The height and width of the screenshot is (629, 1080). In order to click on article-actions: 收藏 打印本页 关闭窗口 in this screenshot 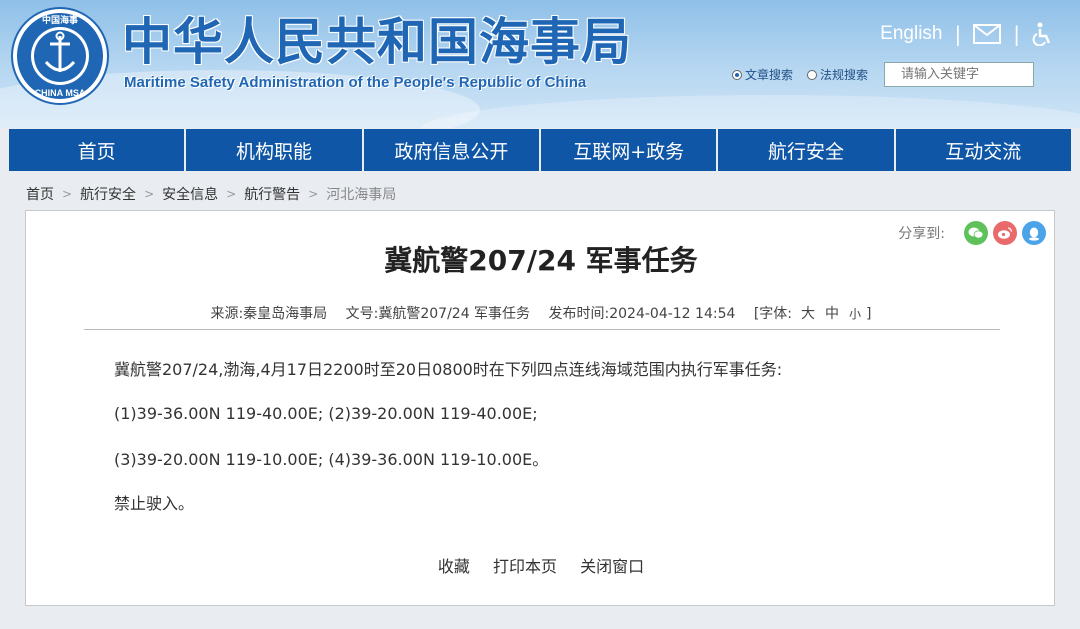, I will do `click(541, 565)`.